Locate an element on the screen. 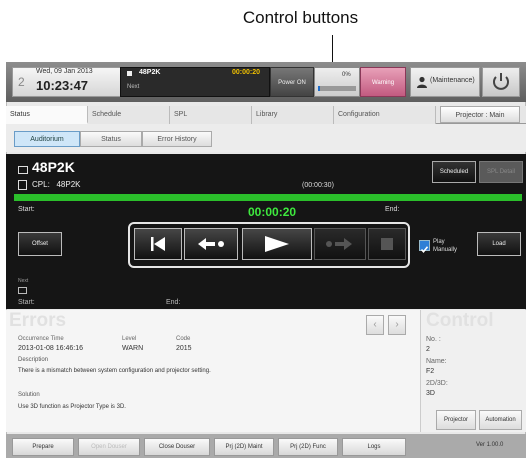 Image resolution: width=531 pixels, height=463 pixels. tab-library: Library is located at coordinates (293, 115).